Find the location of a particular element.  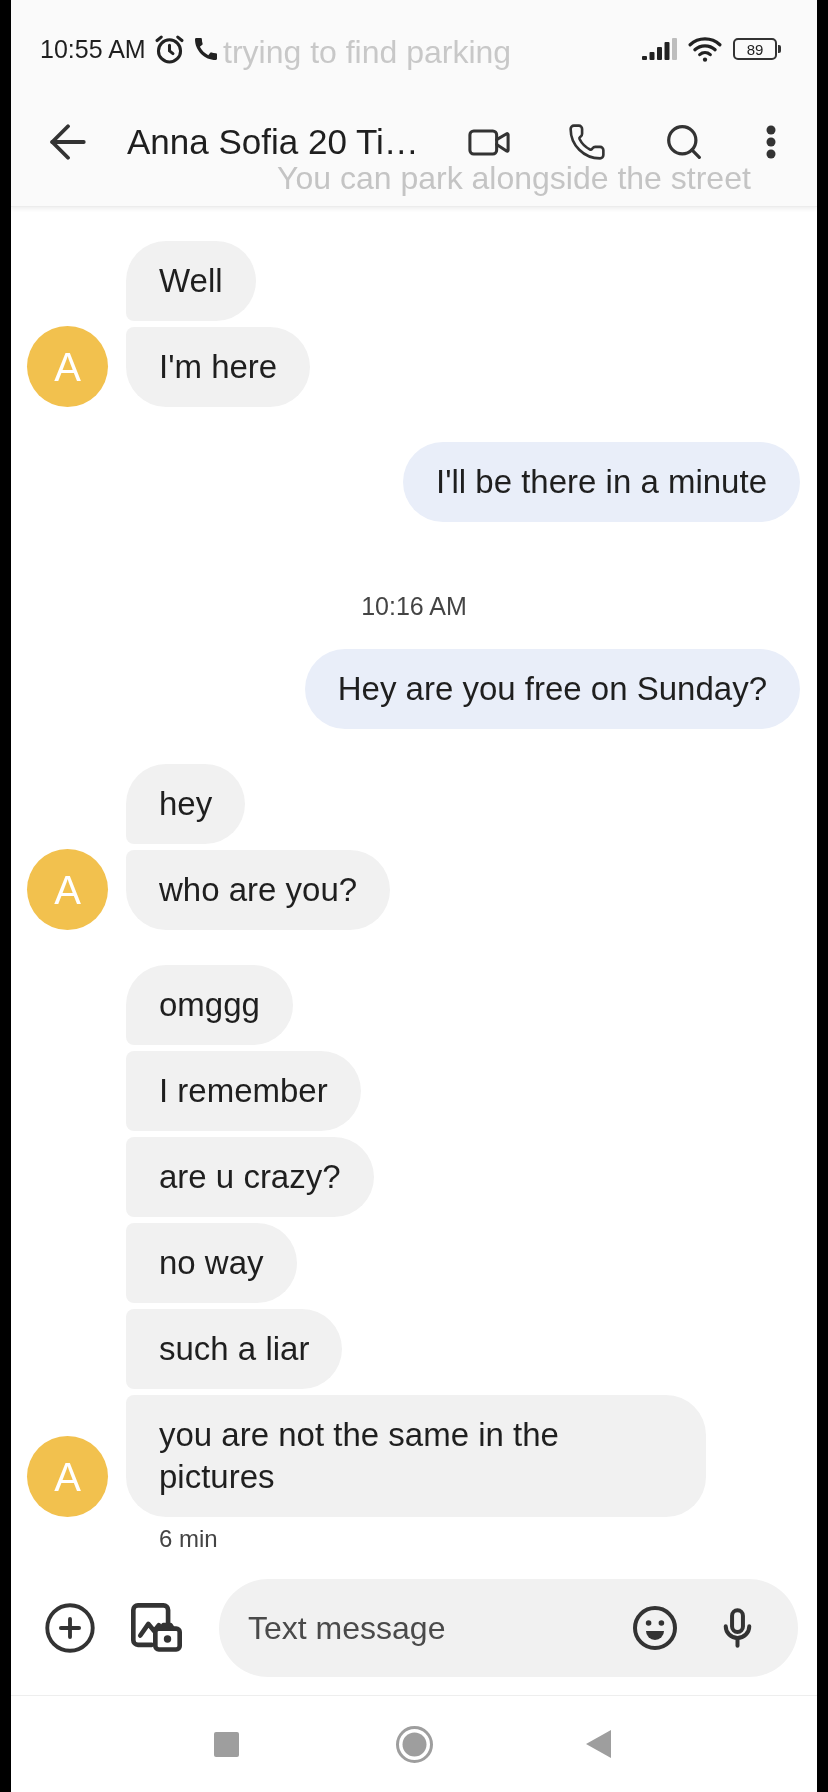

microphone-icon is located at coordinates (737, 1628).